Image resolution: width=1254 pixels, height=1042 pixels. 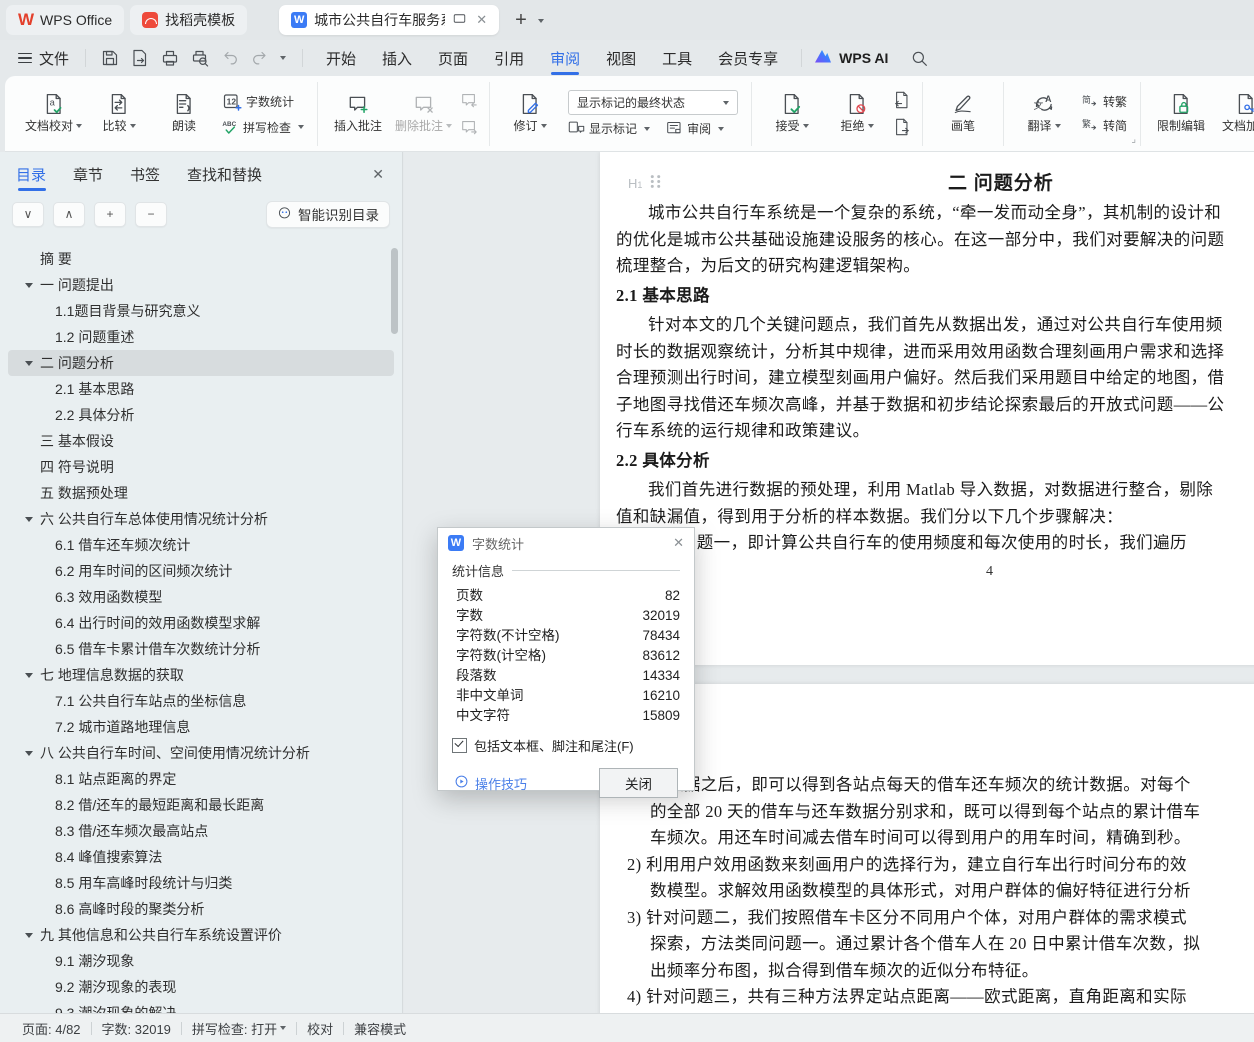 I want to click on ribbon-small-button: 简转繁, so click(x=1104, y=101).